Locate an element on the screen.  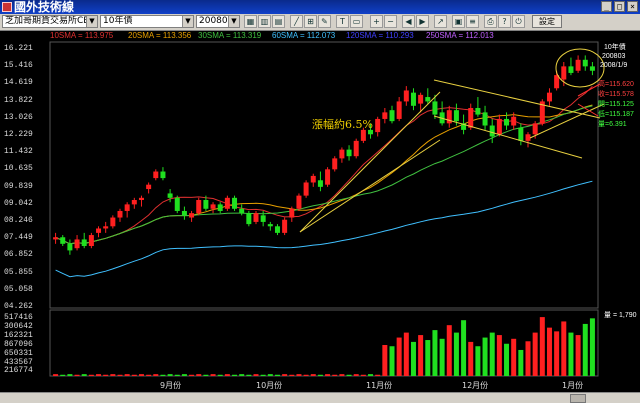
horizontal-scrollbar is located at coordinates (320, 397).